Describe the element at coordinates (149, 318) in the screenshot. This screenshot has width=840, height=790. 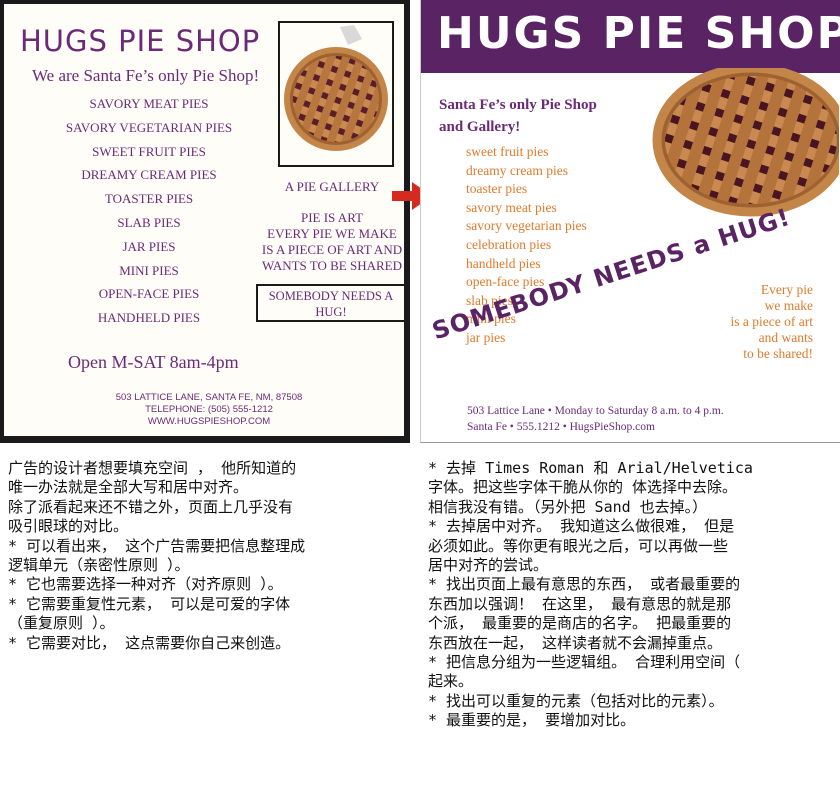
I see `menu-item: HANDHELD PIES` at that location.